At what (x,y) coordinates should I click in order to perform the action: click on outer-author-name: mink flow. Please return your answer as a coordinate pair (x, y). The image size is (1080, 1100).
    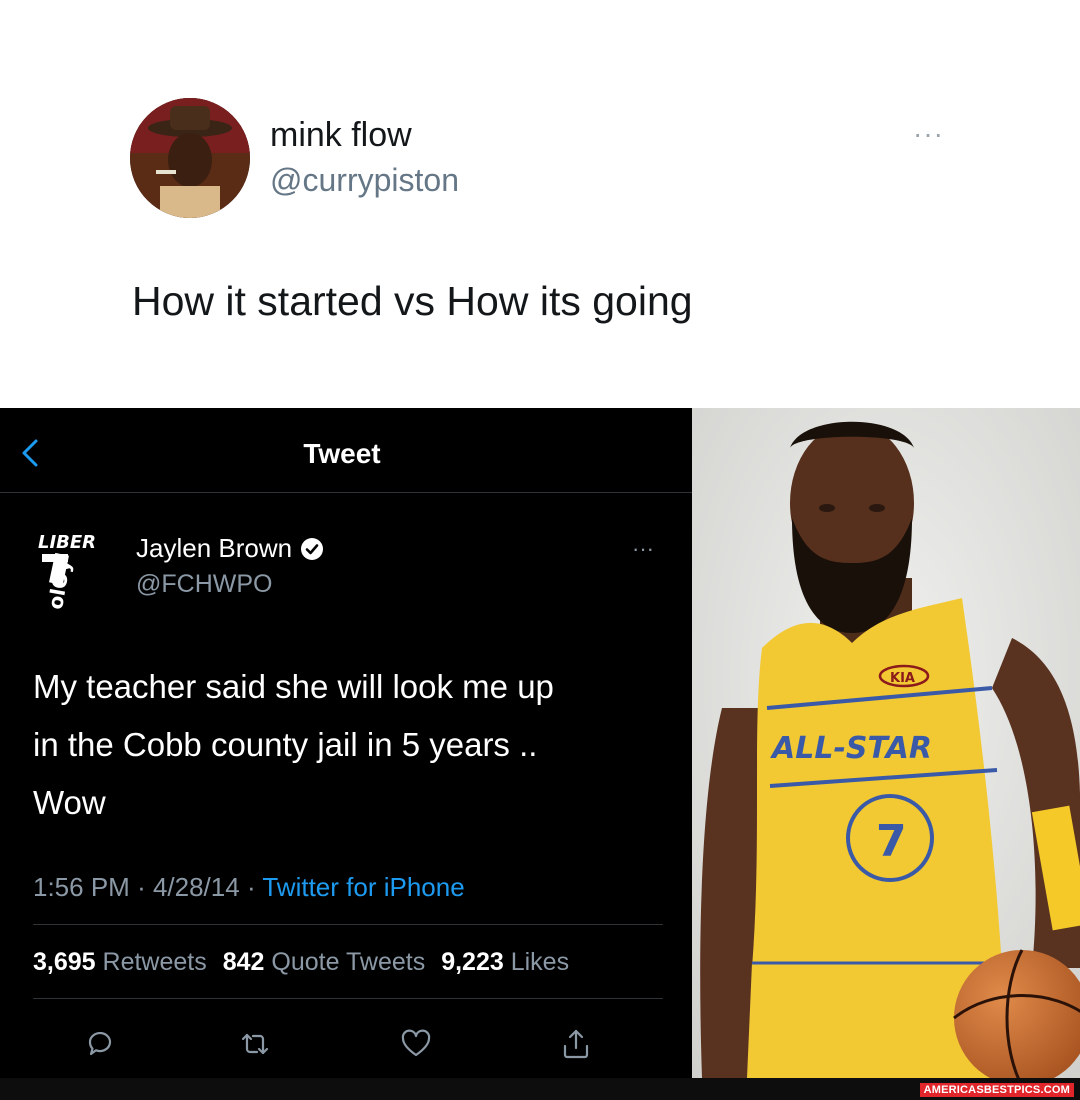
    Looking at the image, I should click on (341, 135).